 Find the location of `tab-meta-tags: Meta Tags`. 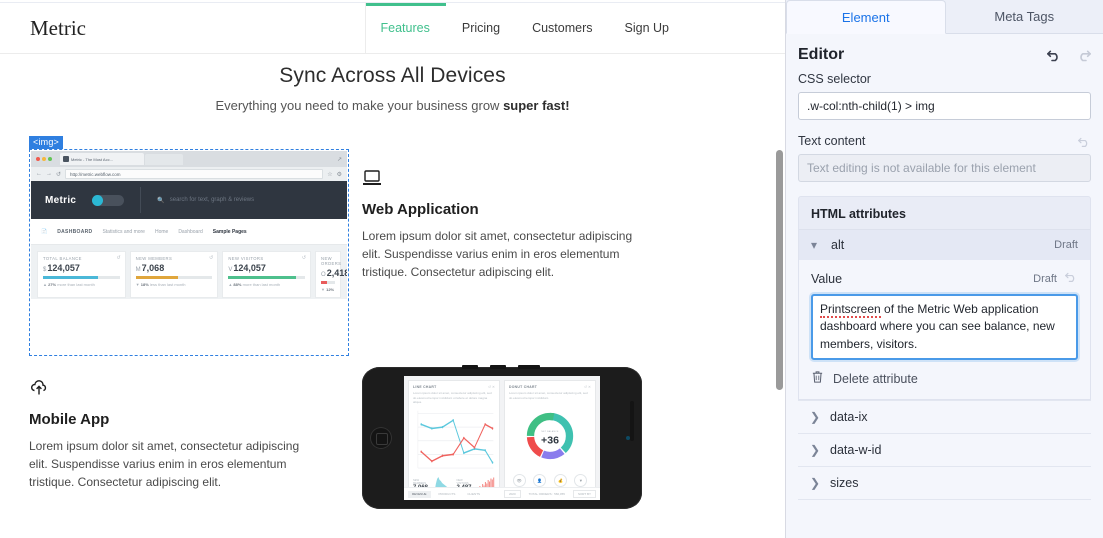

tab-meta-tags: Meta Tags is located at coordinates (1024, 17).